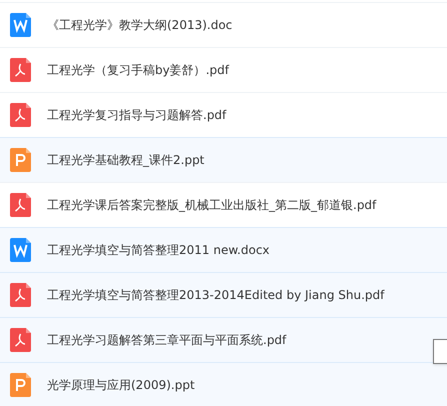  Describe the element at coordinates (139, 25) in the screenshot. I see `file-name: 《工程光学》教学大纲(2013).doc` at that location.